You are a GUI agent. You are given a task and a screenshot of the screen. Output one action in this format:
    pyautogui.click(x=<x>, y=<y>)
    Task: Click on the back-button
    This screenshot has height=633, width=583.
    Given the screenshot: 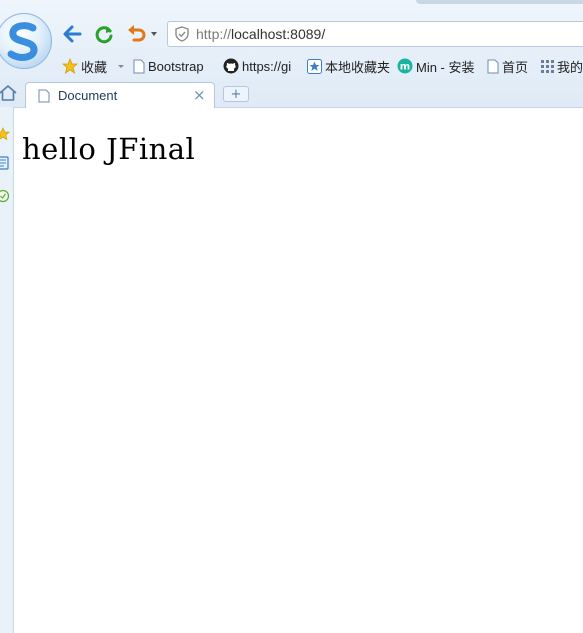 What is the action you would take?
    pyautogui.click(x=72, y=34)
    